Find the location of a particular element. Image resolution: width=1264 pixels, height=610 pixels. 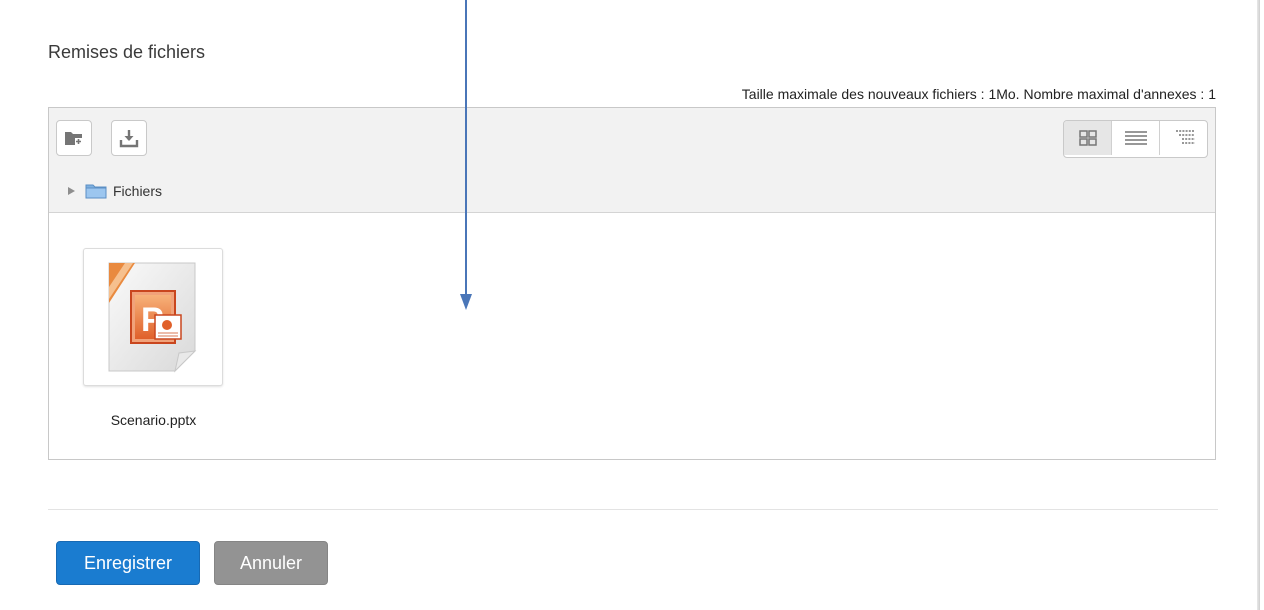

file-thumbnail: P is located at coordinates (153, 317).